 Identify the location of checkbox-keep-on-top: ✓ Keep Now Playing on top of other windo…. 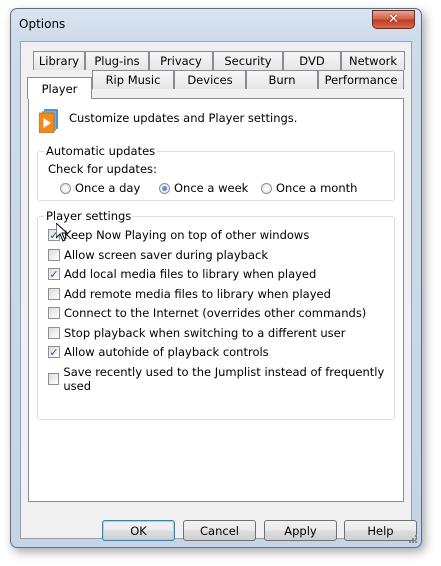
(178, 235).